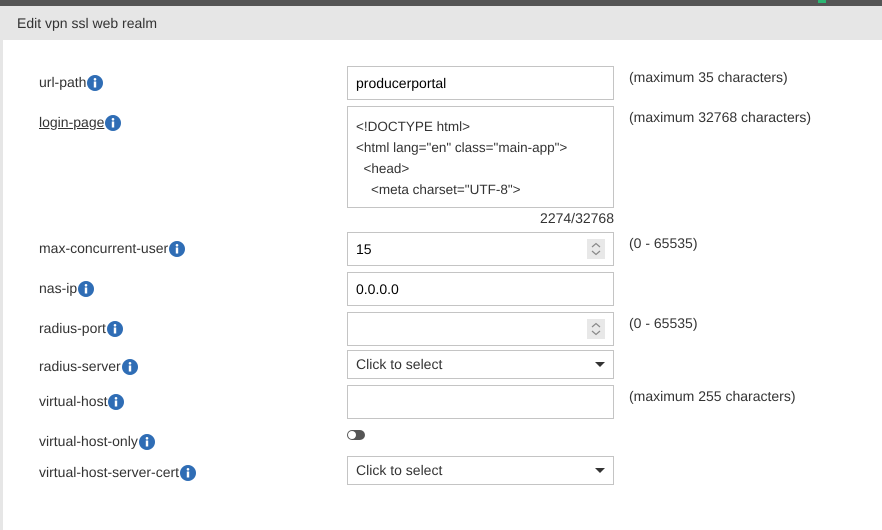  Describe the element at coordinates (480, 157) in the screenshot. I see `textarea-field: <!DOCTYPE html> <html lang="en" class="main-app"> <head> <meta charset="UTF-8">` at that location.